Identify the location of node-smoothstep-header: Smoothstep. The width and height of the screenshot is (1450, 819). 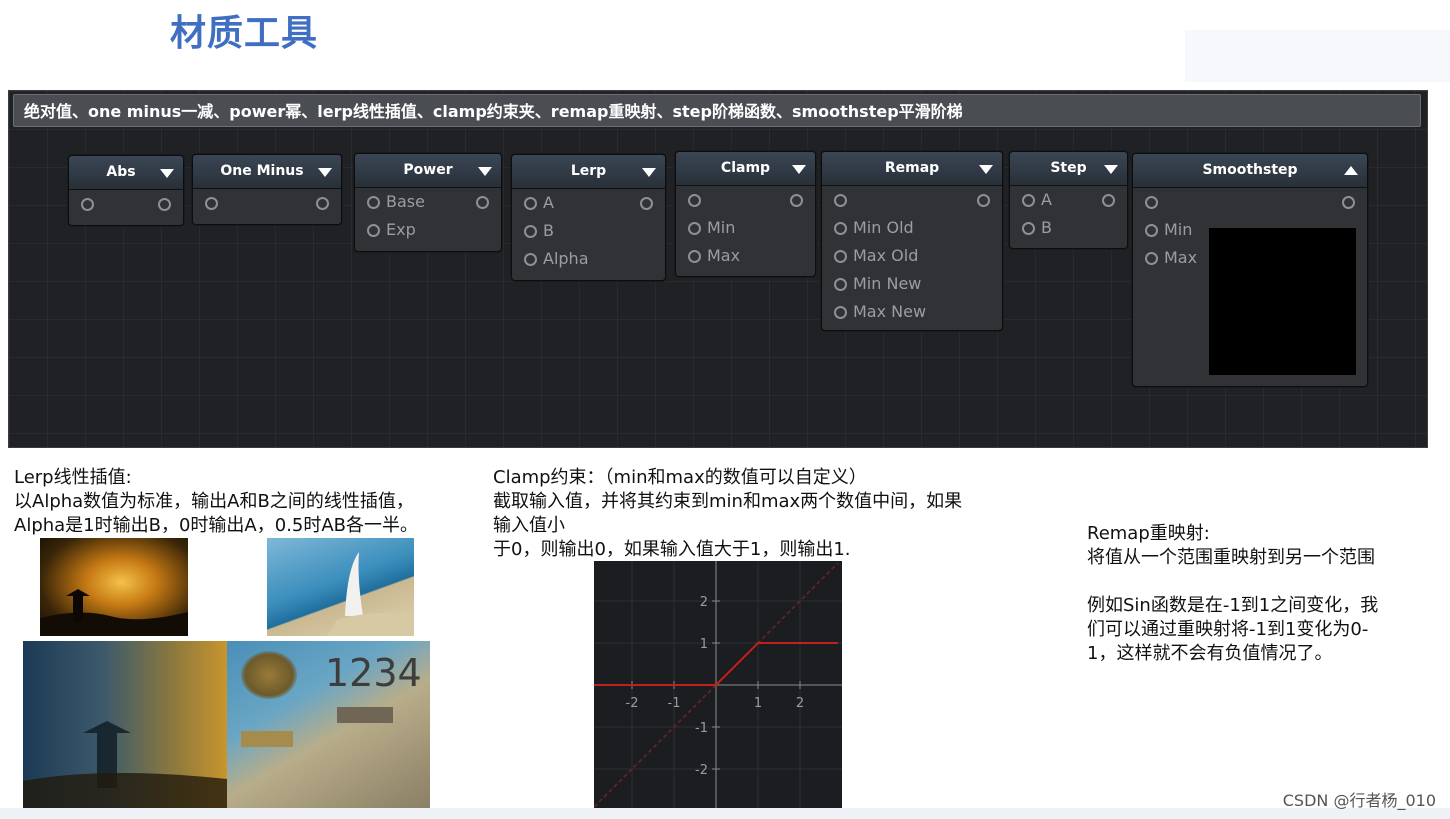
(1250, 171).